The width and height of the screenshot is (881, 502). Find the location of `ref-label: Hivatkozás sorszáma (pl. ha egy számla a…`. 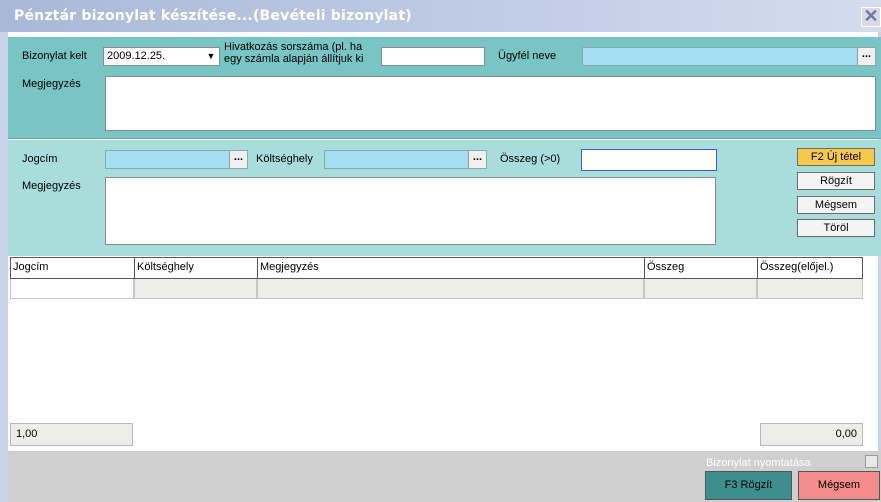

ref-label: Hivatkozás sorszáma (pl. ha egy számla a… is located at coordinates (293, 53).